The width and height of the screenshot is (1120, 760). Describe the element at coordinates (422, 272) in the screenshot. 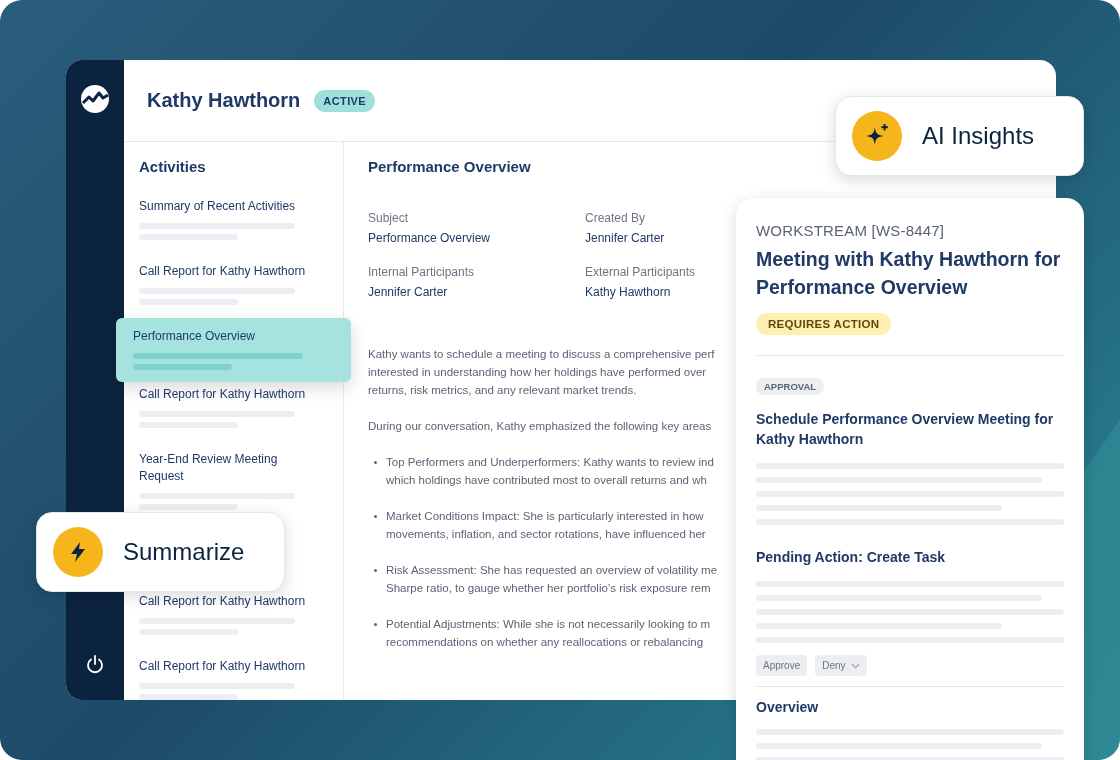

I see `field-label: Internal Participants` at that location.